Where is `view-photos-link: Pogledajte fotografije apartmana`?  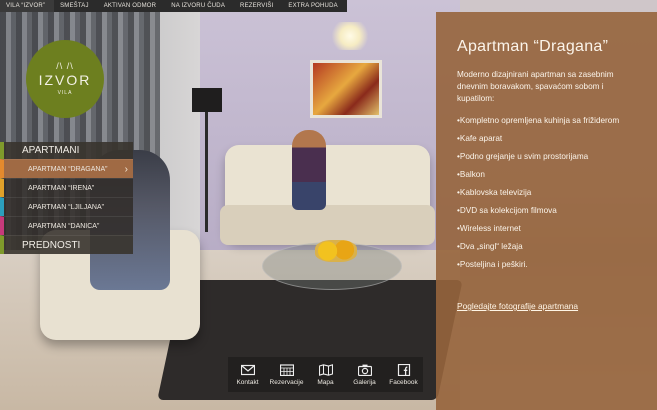 view-photos-link: Pogledajte fotografije apartmana is located at coordinates (517, 306).